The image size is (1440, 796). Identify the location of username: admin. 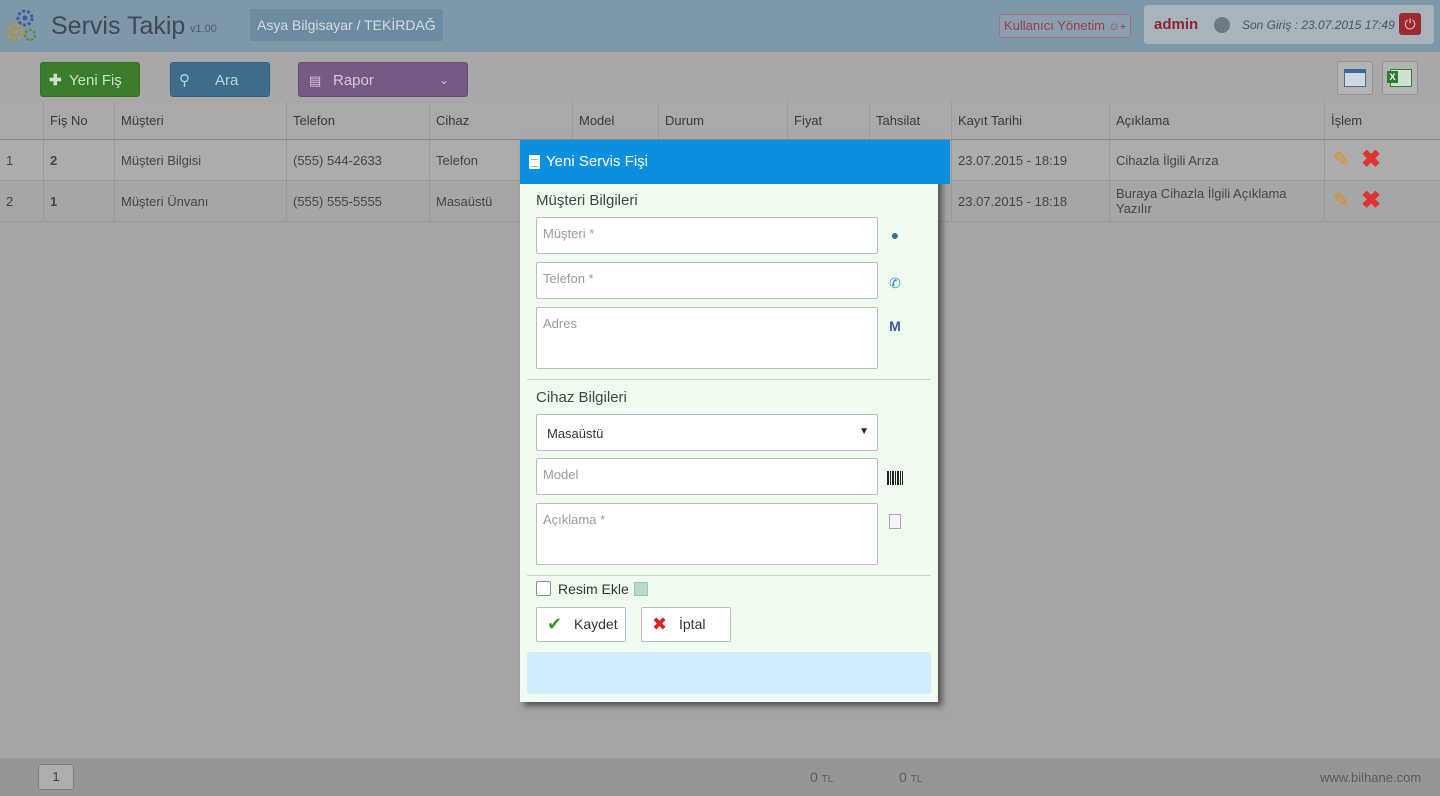
(1176, 24).